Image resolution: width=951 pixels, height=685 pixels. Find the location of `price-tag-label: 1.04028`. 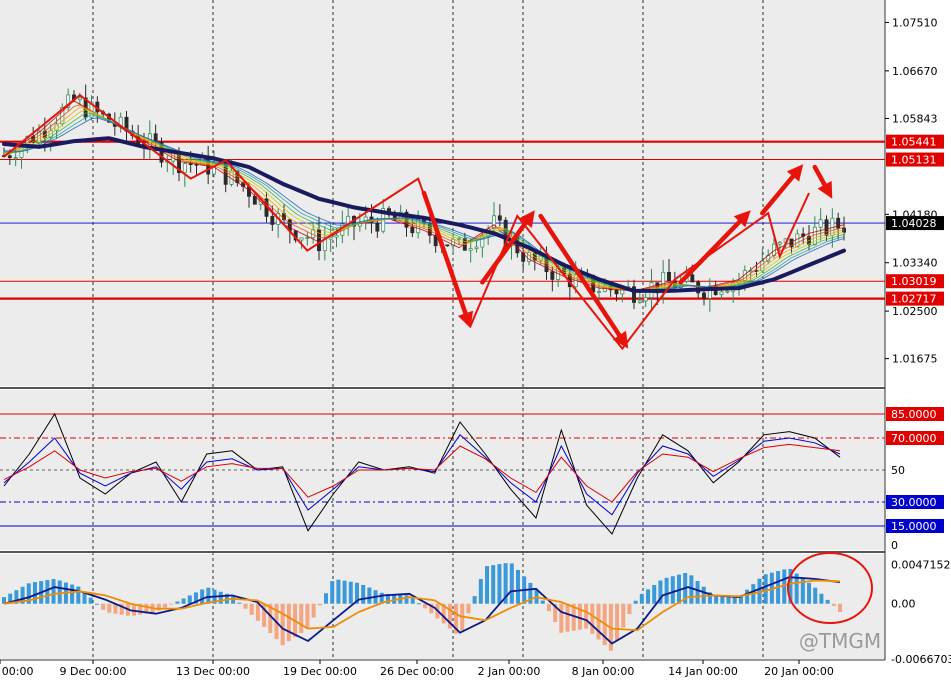

price-tag-label: 1.04028 is located at coordinates (914, 223).